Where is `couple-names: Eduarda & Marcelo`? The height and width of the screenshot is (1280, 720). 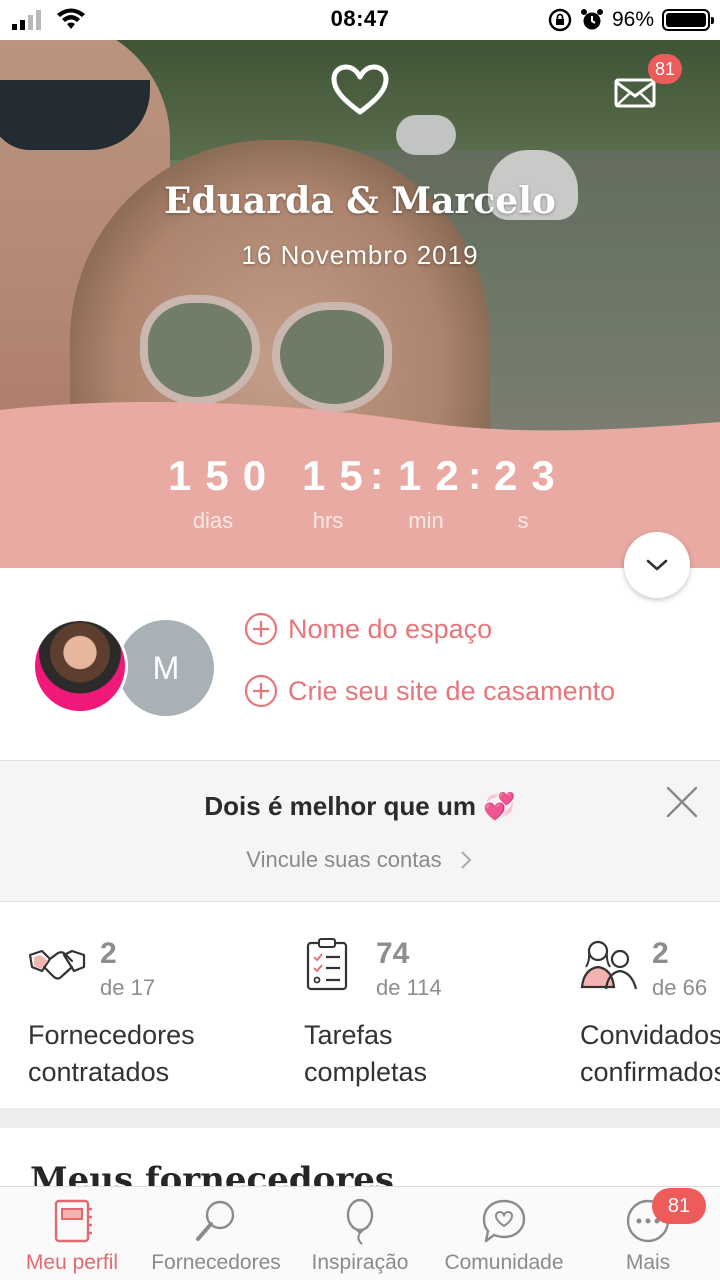
couple-names: Eduarda & Marcelo is located at coordinates (360, 201).